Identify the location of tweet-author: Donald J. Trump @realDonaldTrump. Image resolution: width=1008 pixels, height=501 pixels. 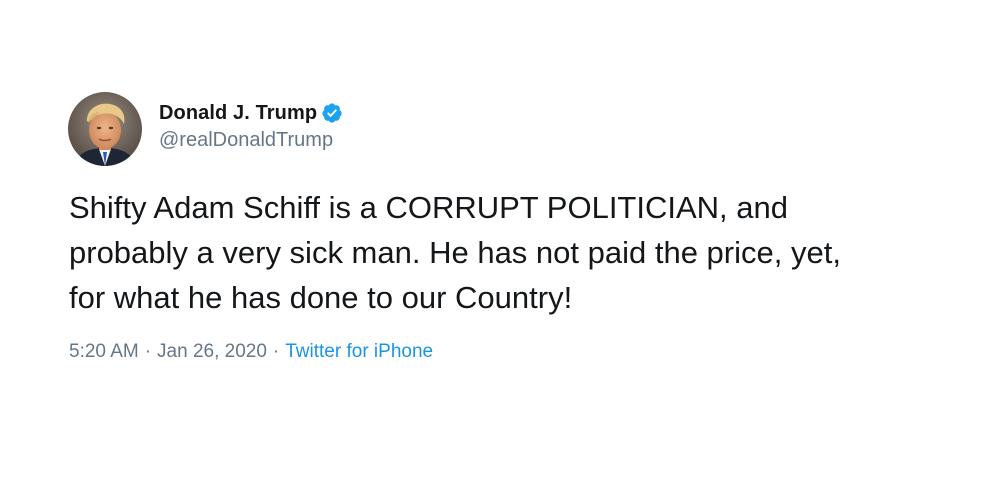
(251, 129).